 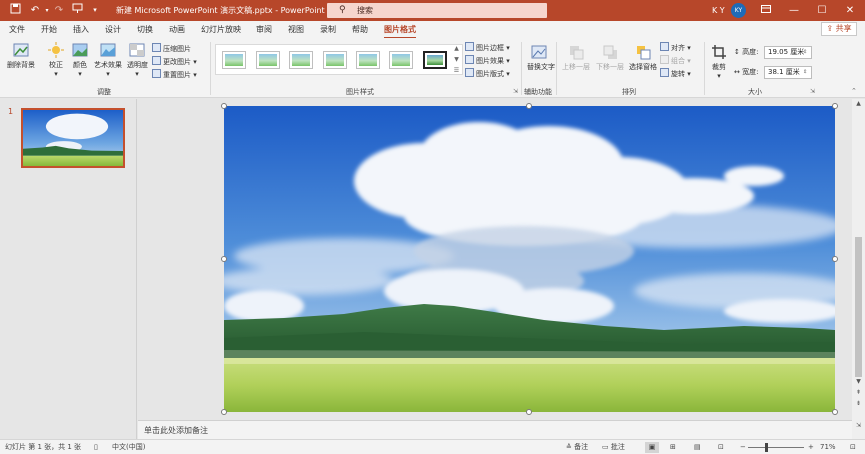 What do you see at coordinates (56, 60) in the screenshot?
I see `corrections-button: 校正 ▾` at bounding box center [56, 60].